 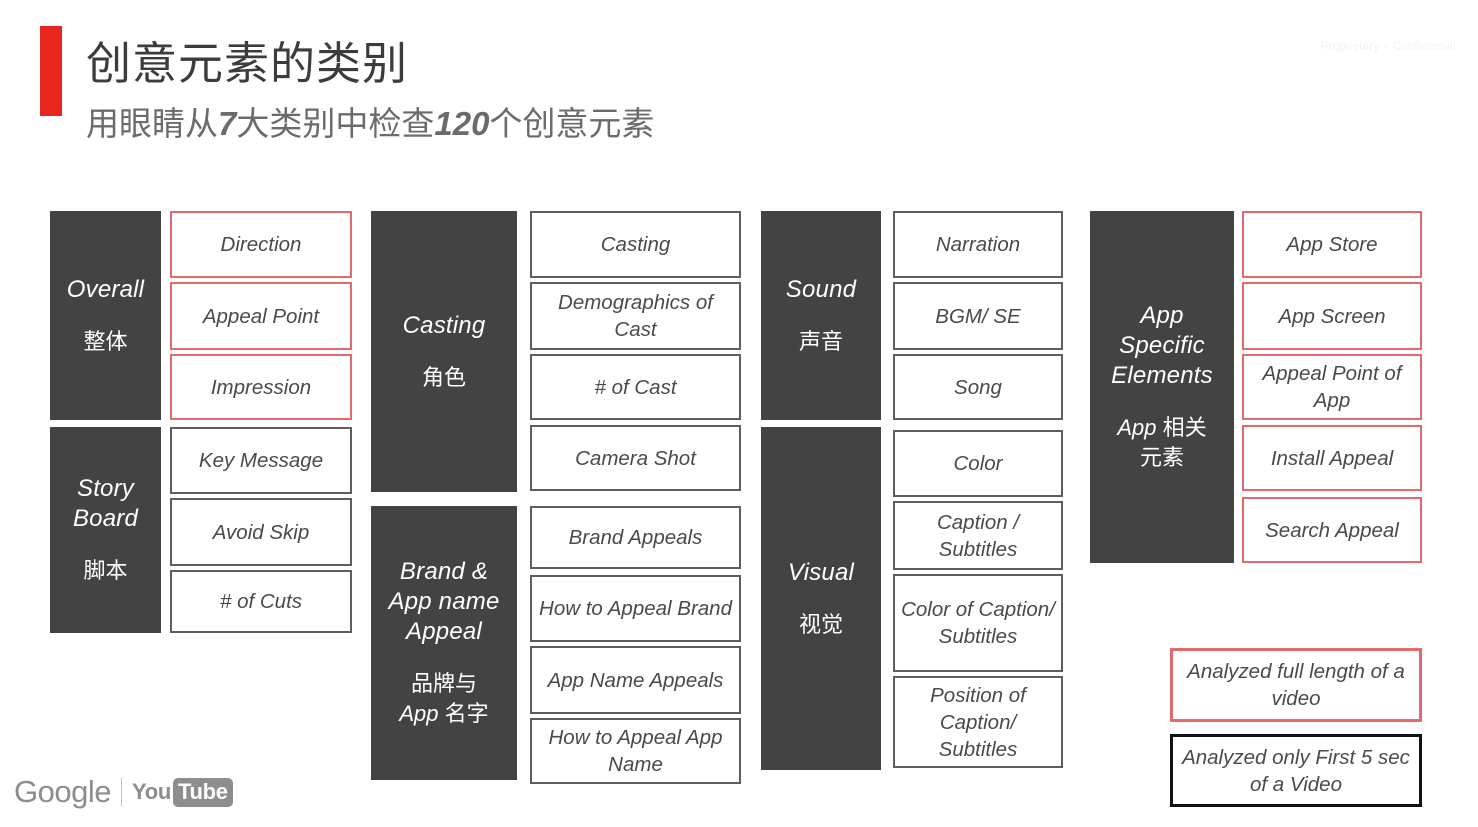 I want to click on confidential-notice: Proprietary + Confidential, so click(x=1388, y=47).